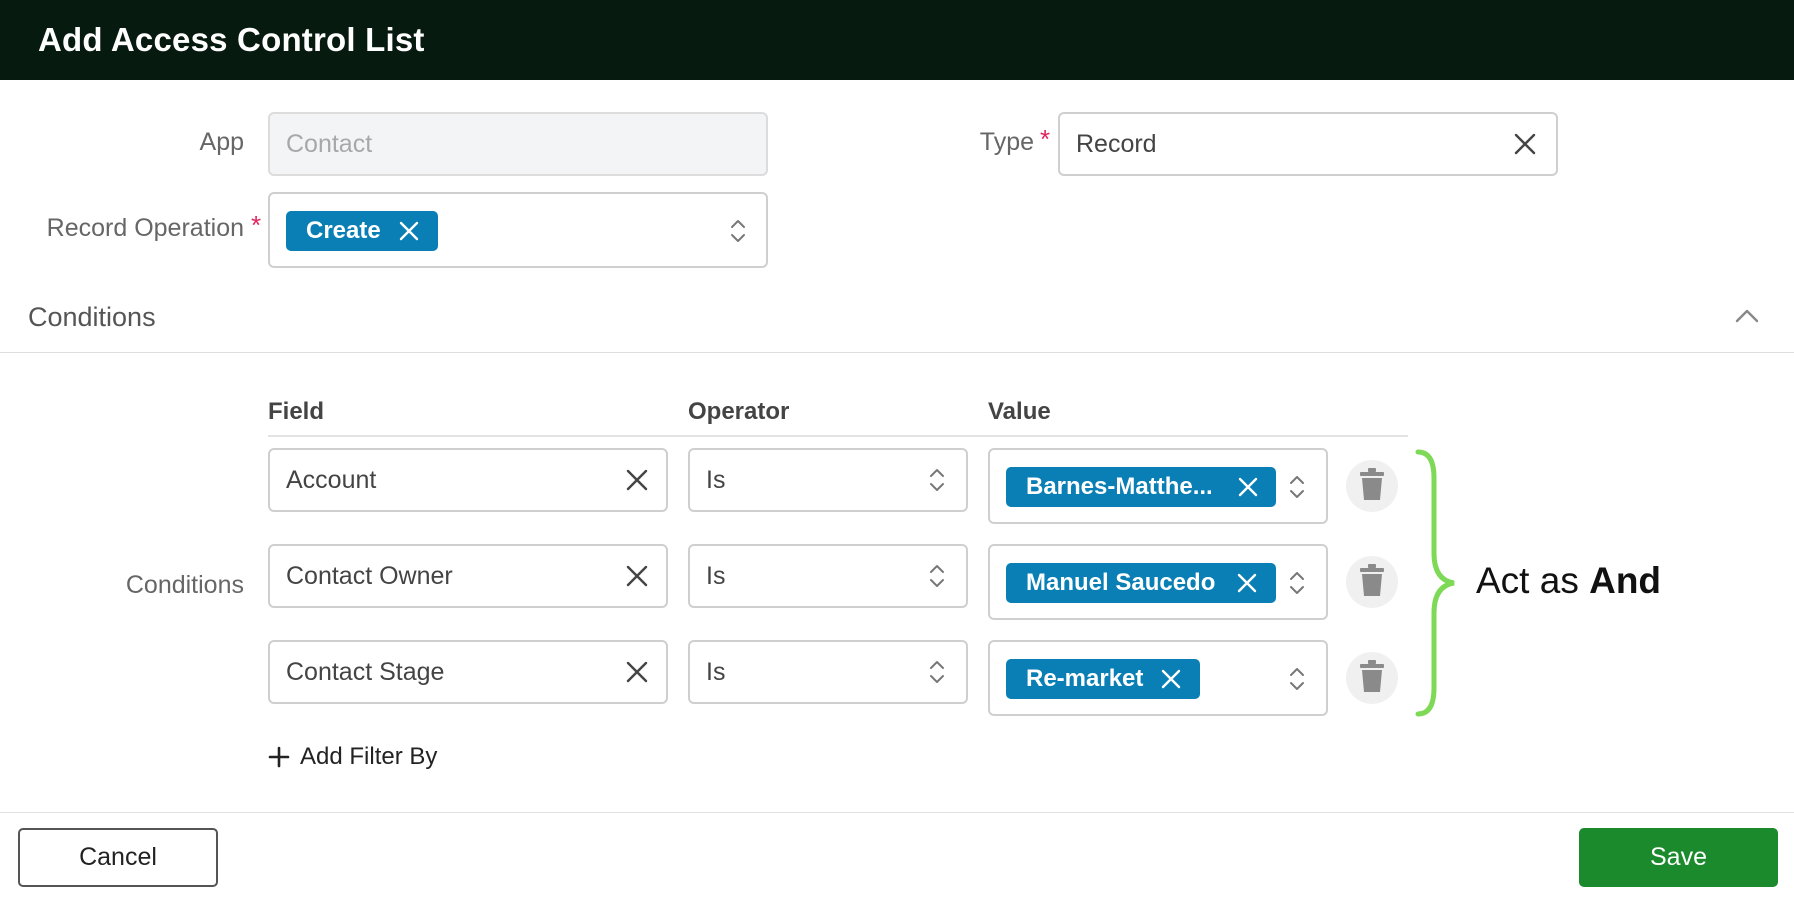  Describe the element at coordinates (331, 479) in the screenshot. I see `condition-field-value: Account` at that location.